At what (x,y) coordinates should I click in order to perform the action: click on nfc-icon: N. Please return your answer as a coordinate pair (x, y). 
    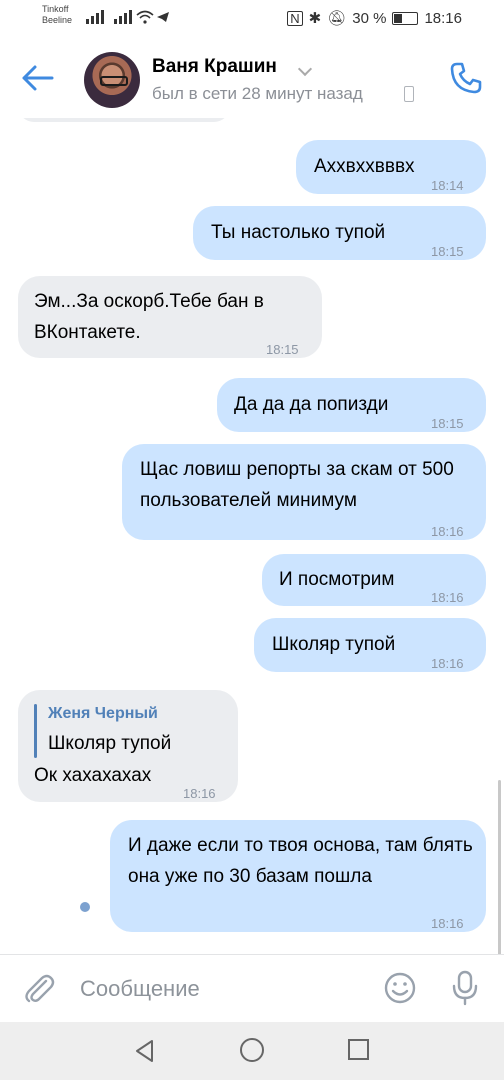
    Looking at the image, I should click on (295, 18).